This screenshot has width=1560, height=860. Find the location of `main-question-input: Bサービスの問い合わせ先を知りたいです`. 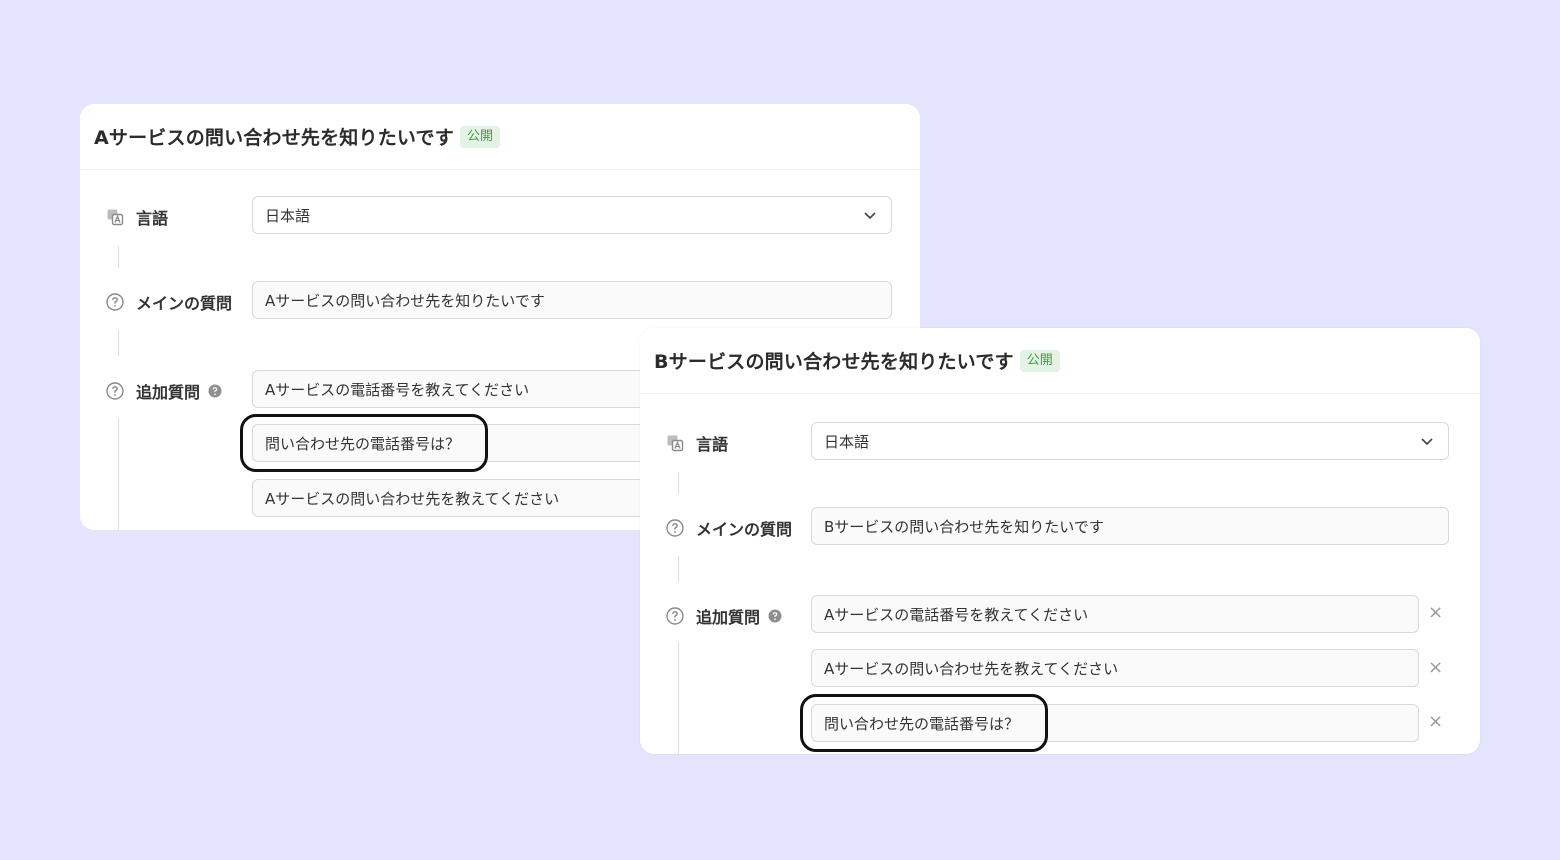

main-question-input: Bサービスの問い合わせ先を知りたいです is located at coordinates (1130, 526).